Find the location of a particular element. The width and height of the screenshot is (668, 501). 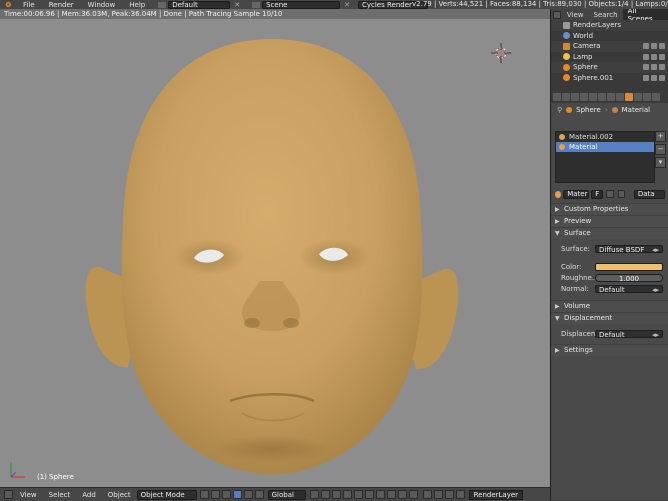

pivot-icon is located at coordinates (215, 494).